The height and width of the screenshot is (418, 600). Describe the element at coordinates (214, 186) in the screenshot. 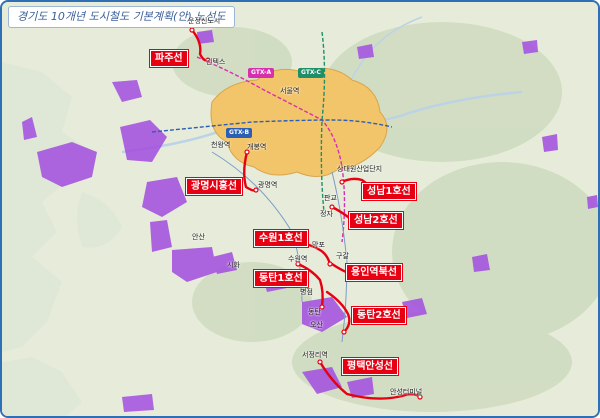

I see `label-gwangmyeong-siheung: 광명시흥선` at that location.